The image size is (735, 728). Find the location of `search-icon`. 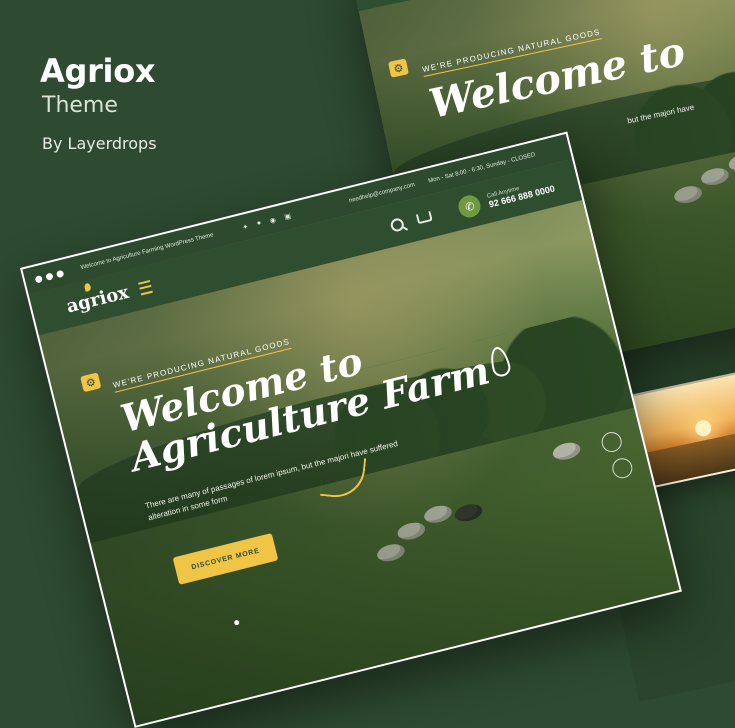

search-icon is located at coordinates (397, 224).